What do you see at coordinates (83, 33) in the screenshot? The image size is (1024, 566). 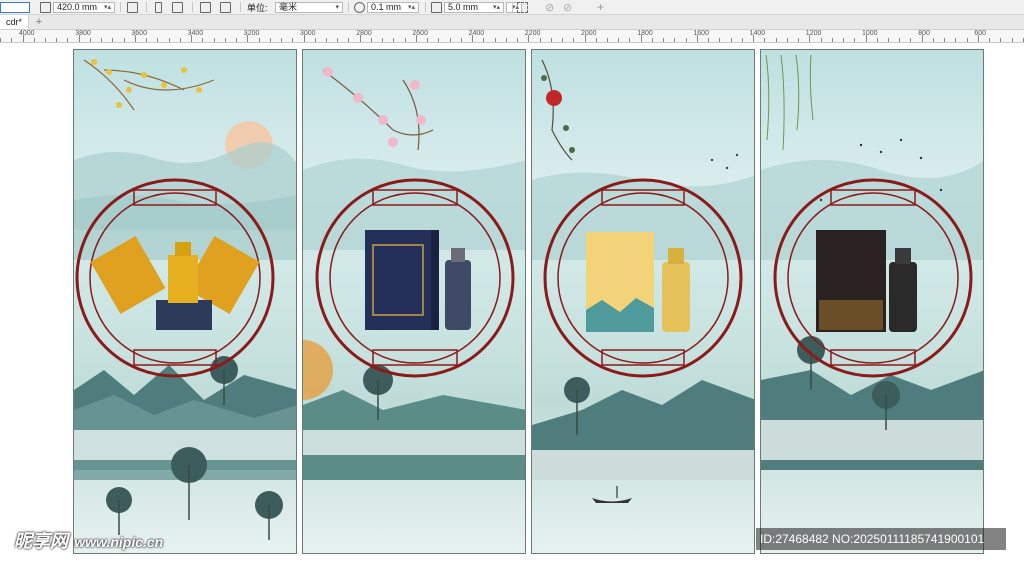 I see `ruler-label: 3800` at bounding box center [83, 33].